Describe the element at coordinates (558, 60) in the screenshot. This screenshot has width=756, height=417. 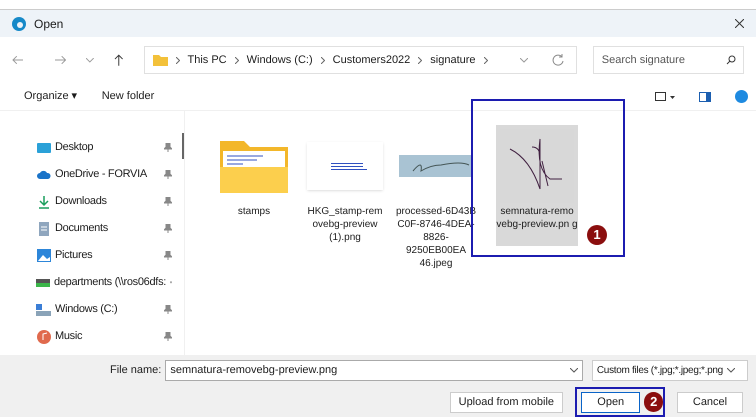
I see `refresh-icon` at that location.